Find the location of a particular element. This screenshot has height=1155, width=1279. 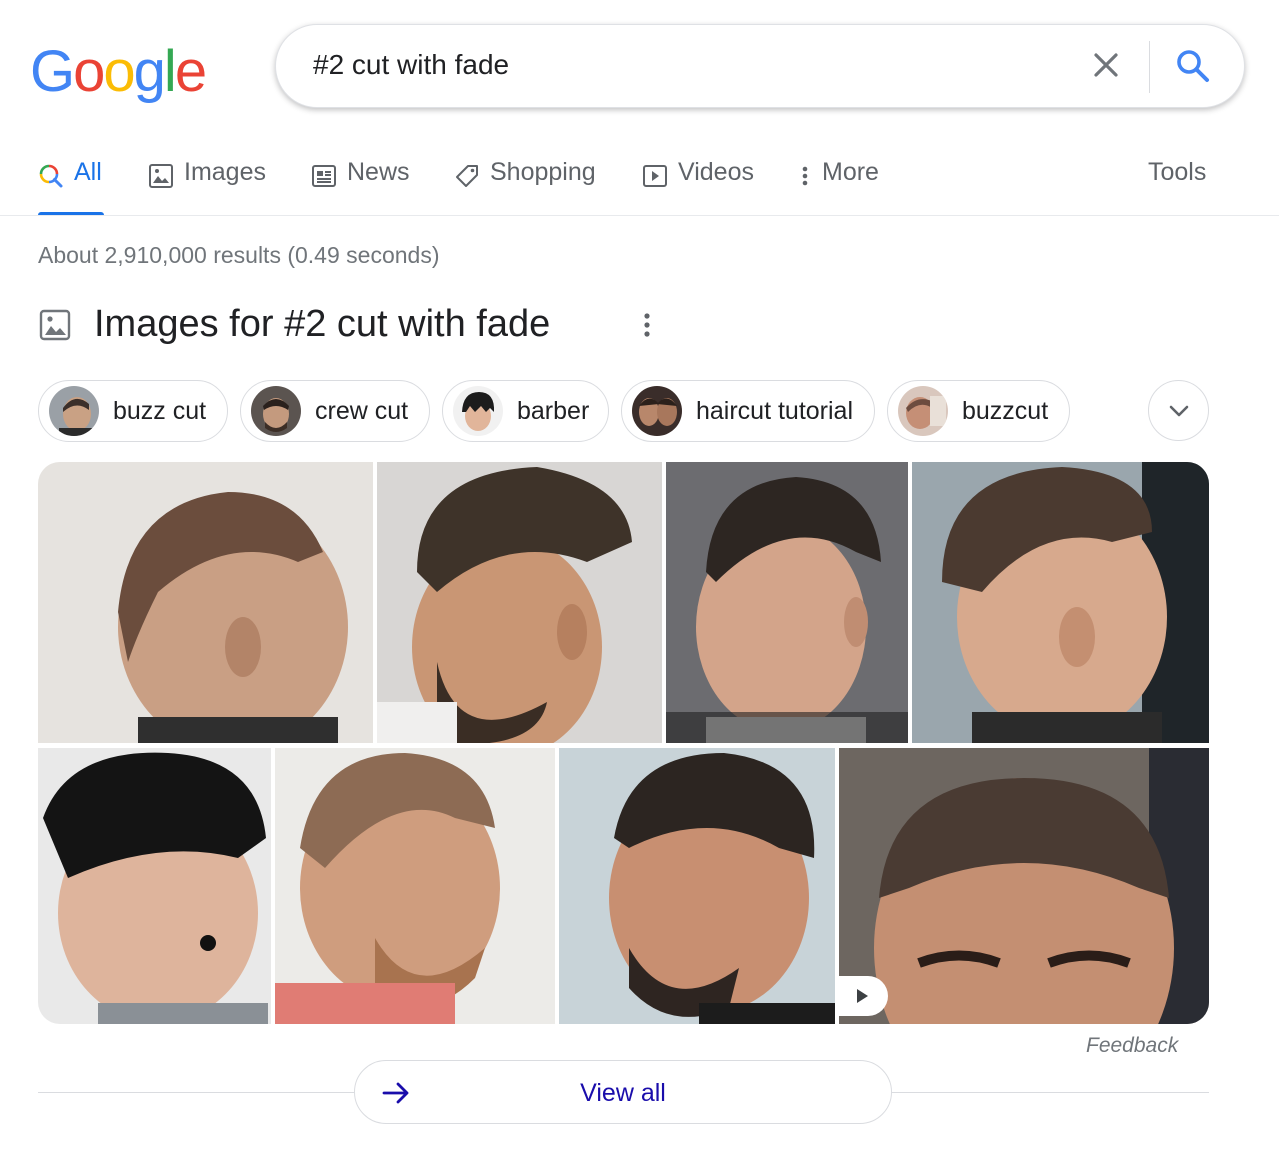

logo-letter: e is located at coordinates (190, 71).